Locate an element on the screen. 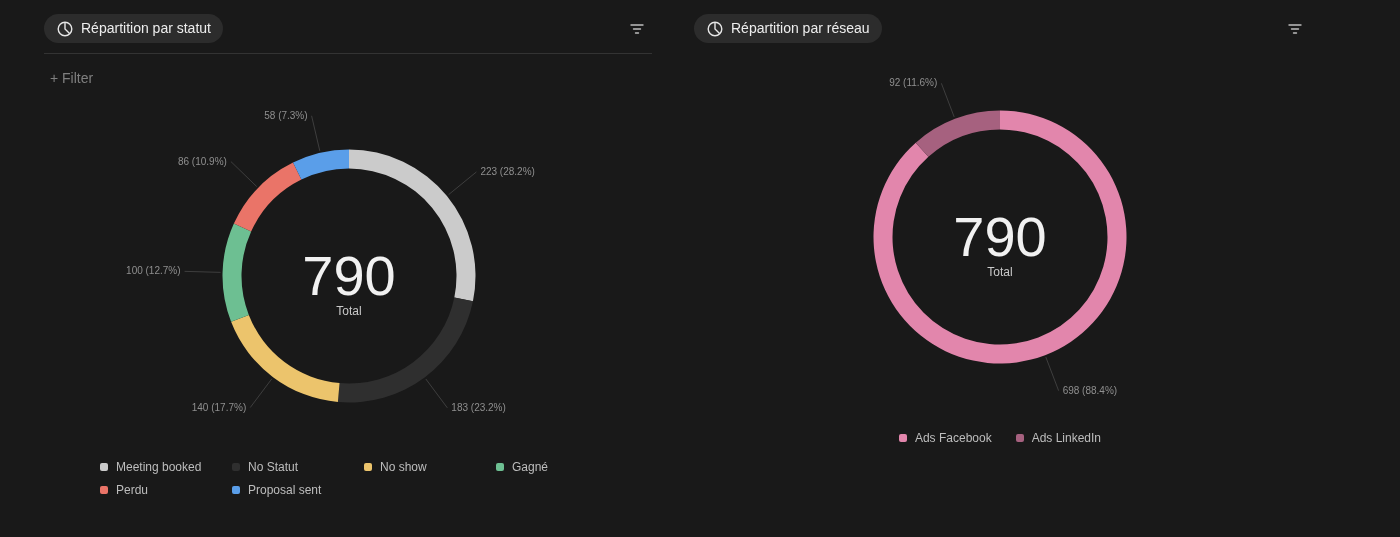 This screenshot has width=1400, height=537. chart-title-pill: Répartition par statut is located at coordinates (133, 28).